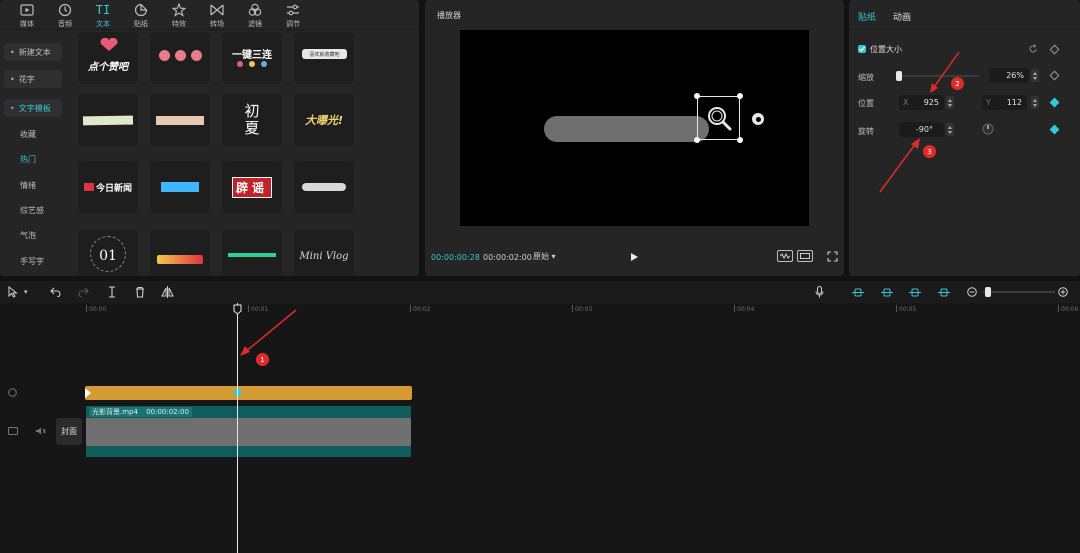  I want to click on position-x-stepper, so click(950, 102).